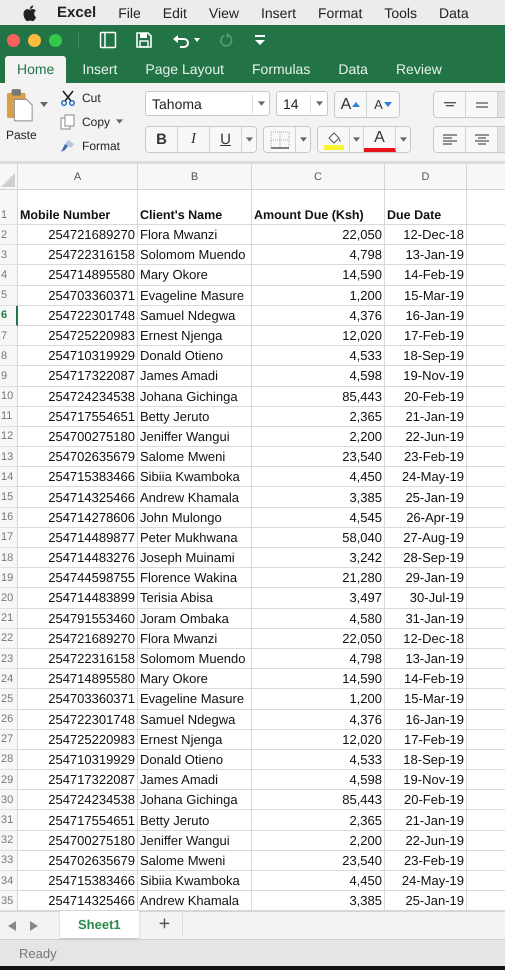 The width and height of the screenshot is (505, 970). Describe the element at coordinates (78, 176) in the screenshot. I see `column-header: A` at that location.